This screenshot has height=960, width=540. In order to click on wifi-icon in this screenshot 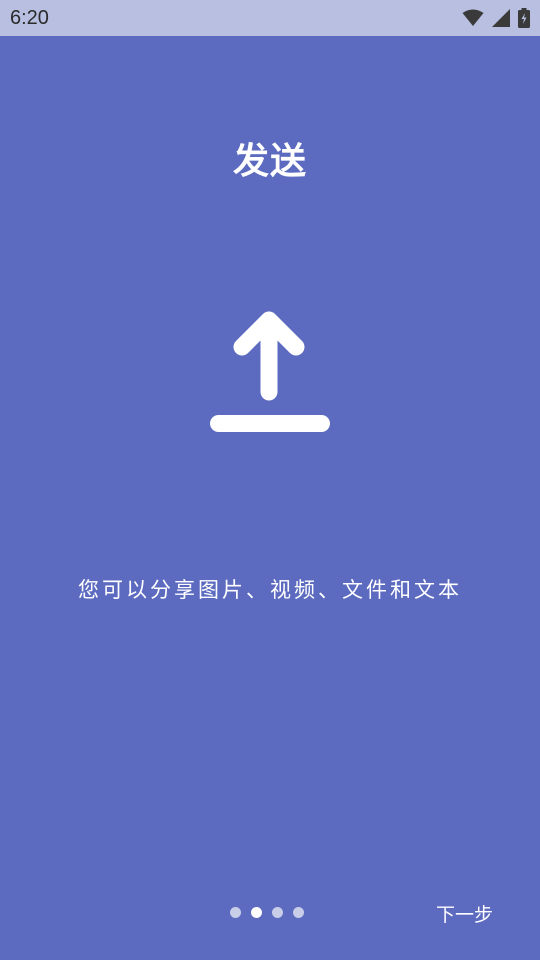, I will do `click(473, 18)`.